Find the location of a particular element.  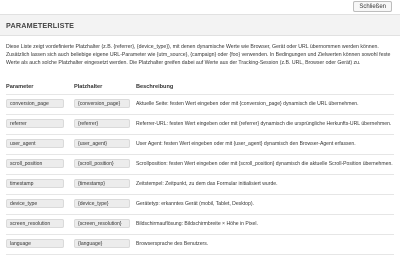

parameter-name: user_agent is located at coordinates (35, 143).